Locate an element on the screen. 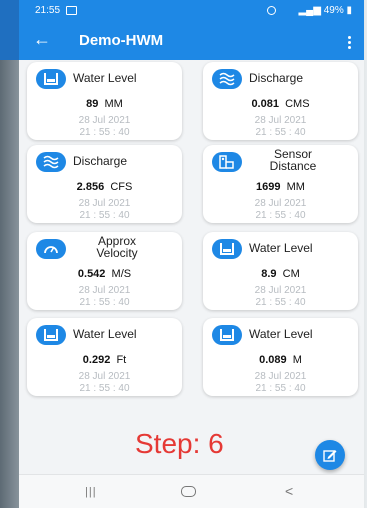 The width and height of the screenshot is (367, 508). battery-icon: ▮ is located at coordinates (347, 10).